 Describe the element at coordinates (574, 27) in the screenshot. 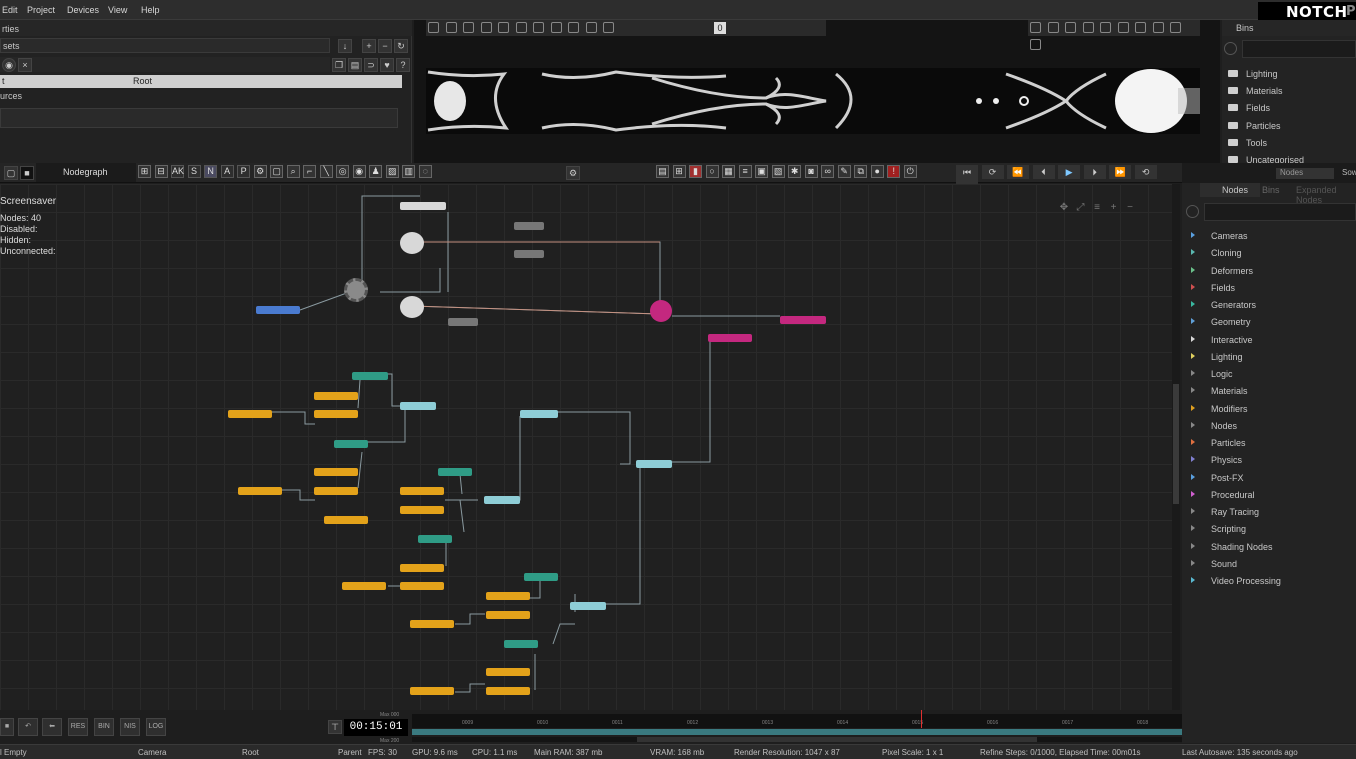

I see `camera-icon` at that location.